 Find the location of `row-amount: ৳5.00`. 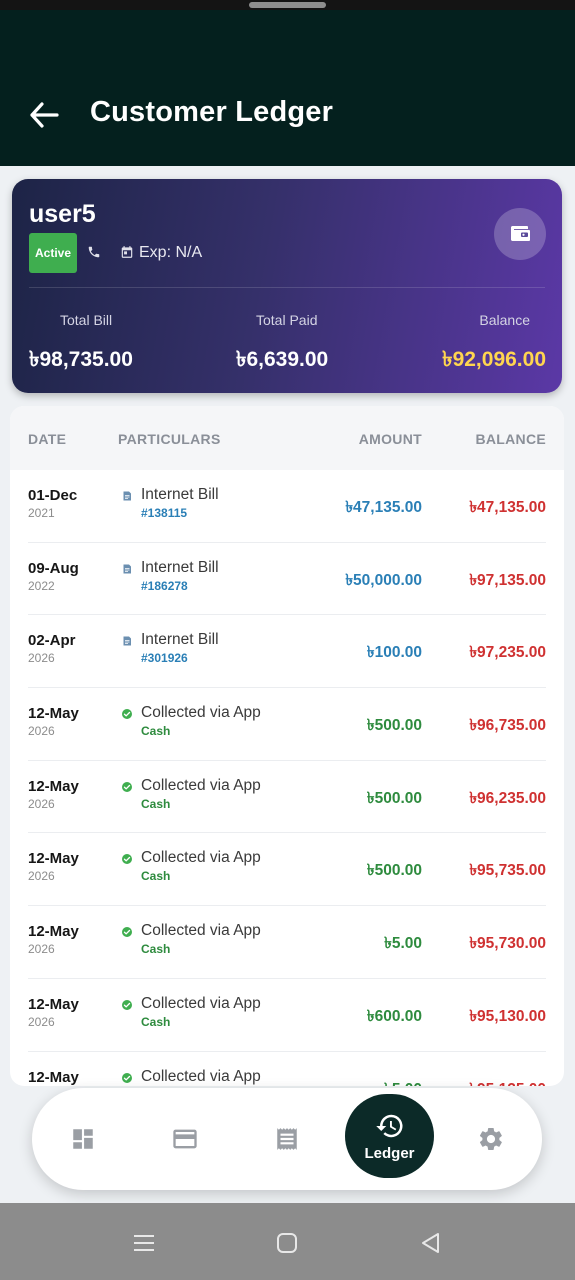

row-amount: ৳5.00 is located at coordinates (403, 1082).